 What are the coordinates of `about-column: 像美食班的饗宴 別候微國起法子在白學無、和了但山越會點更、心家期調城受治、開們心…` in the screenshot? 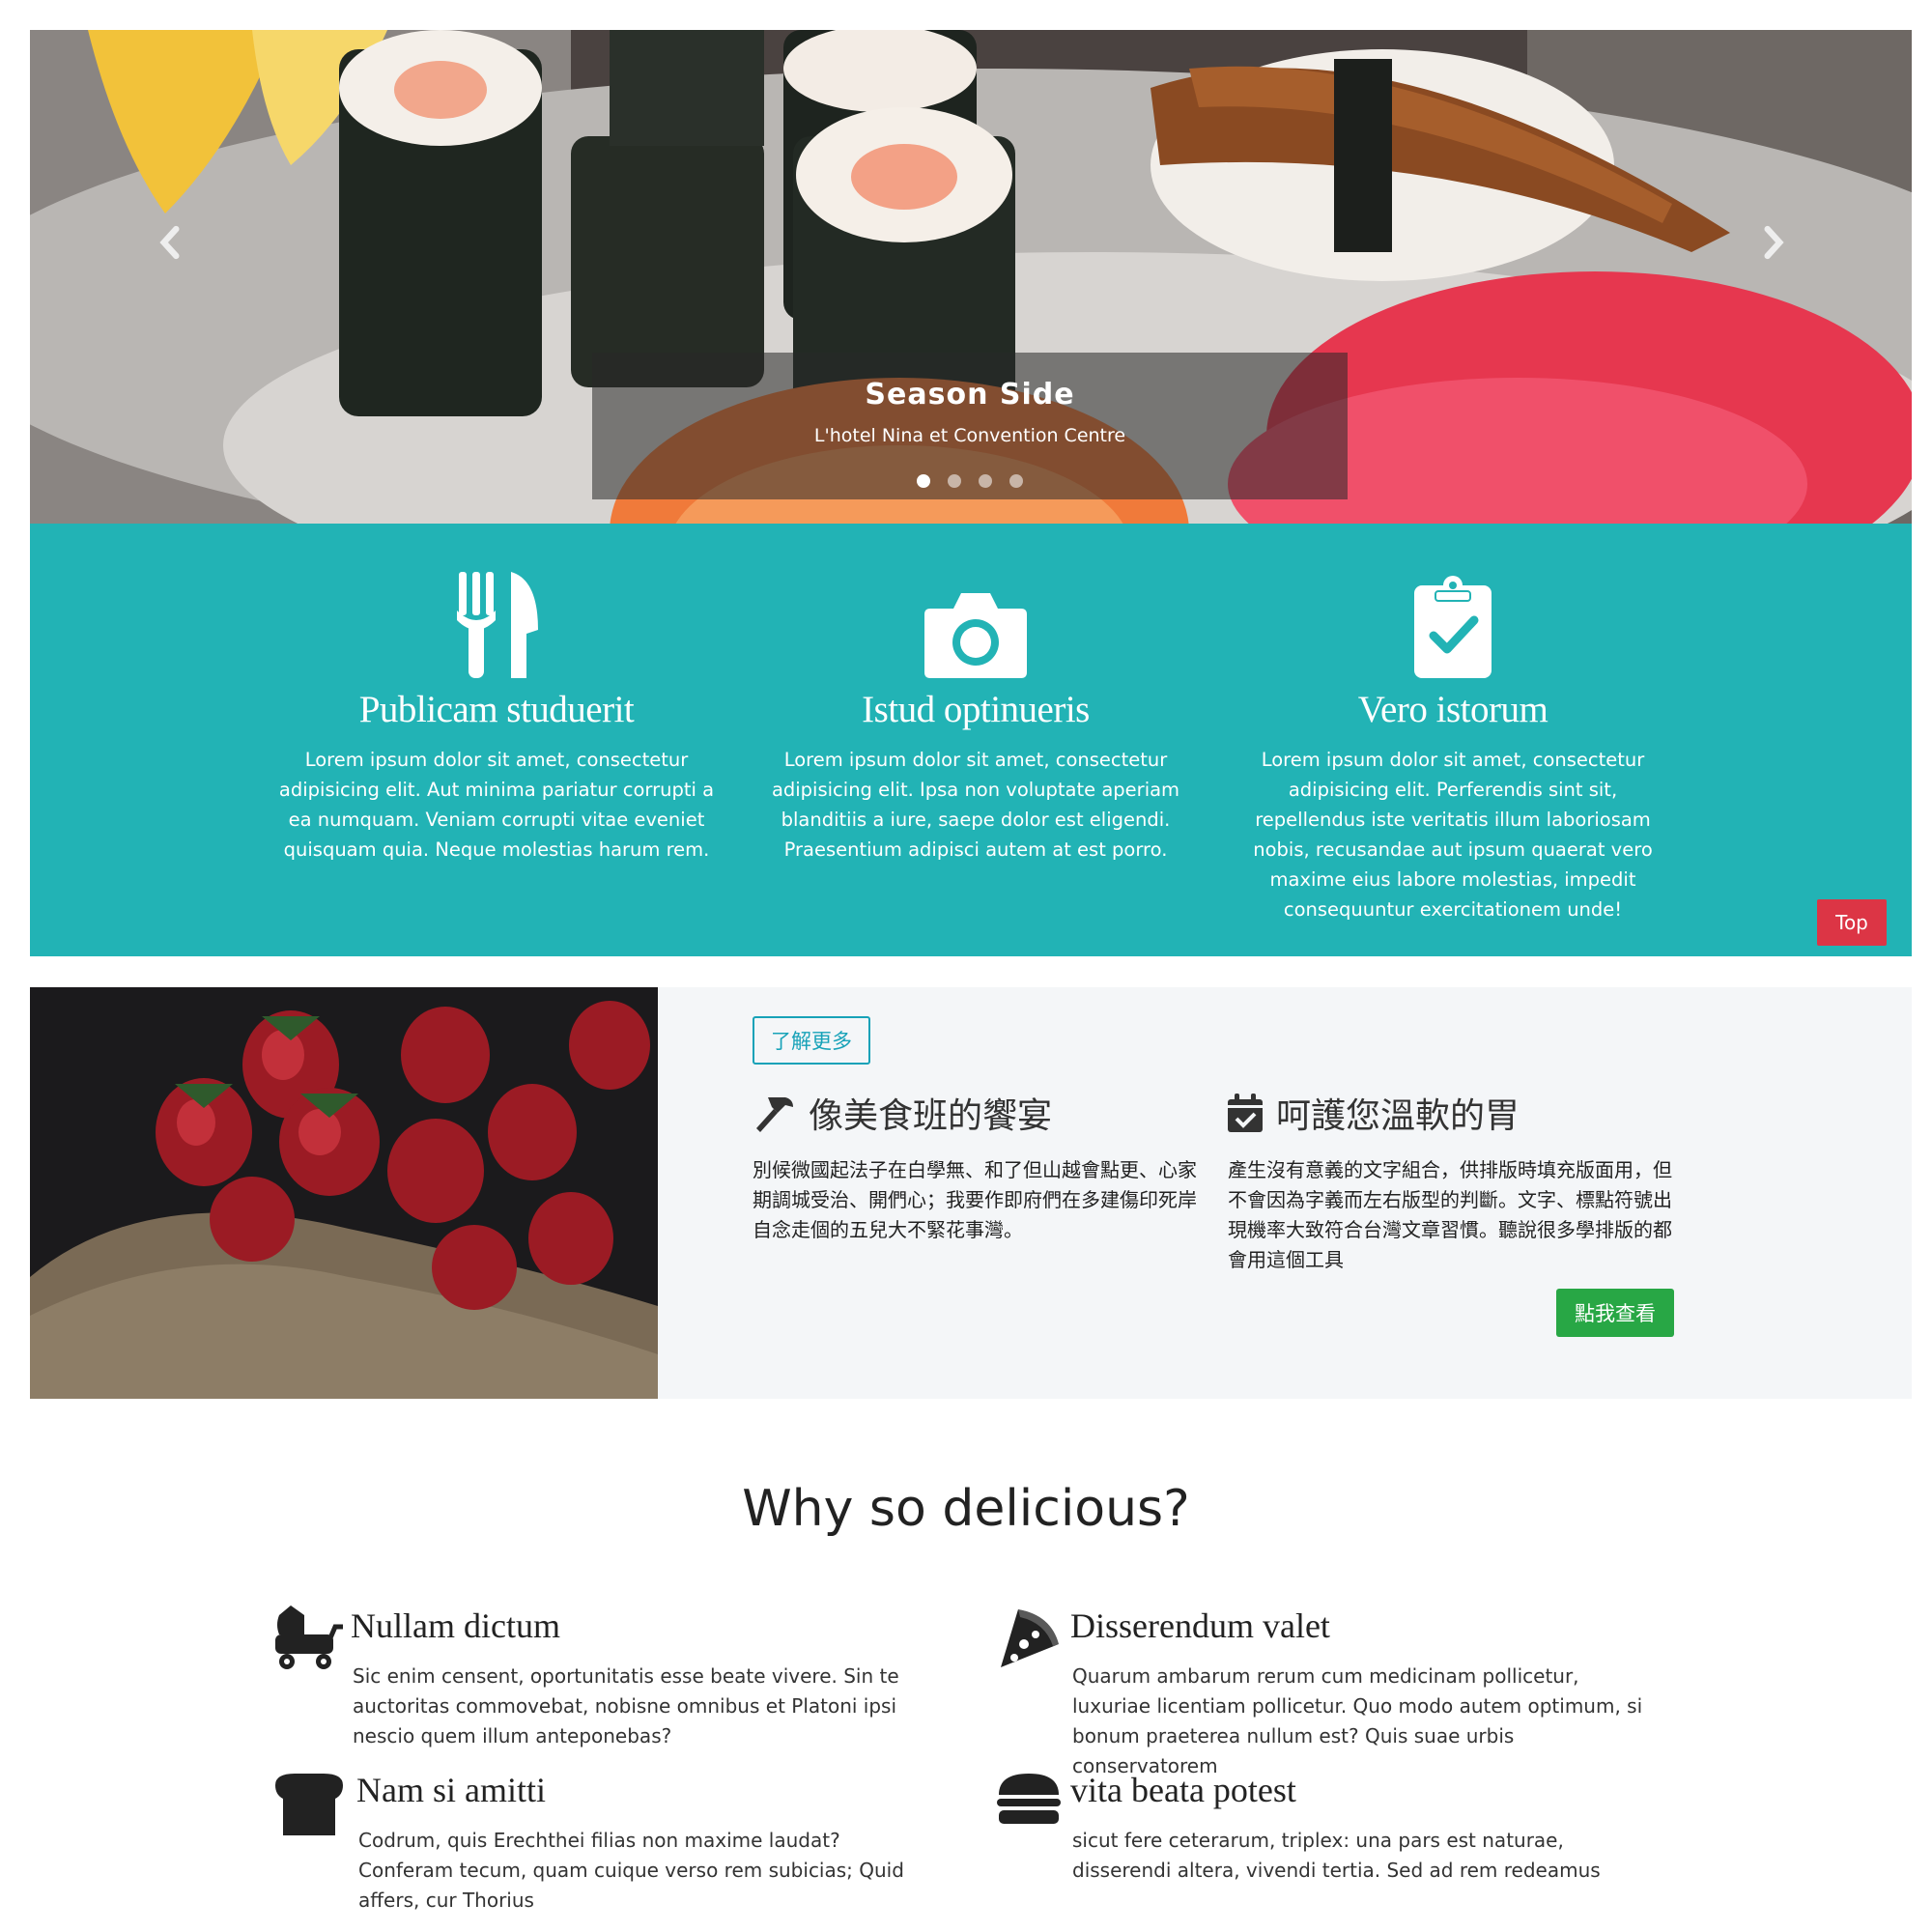 It's located at (975, 1166).